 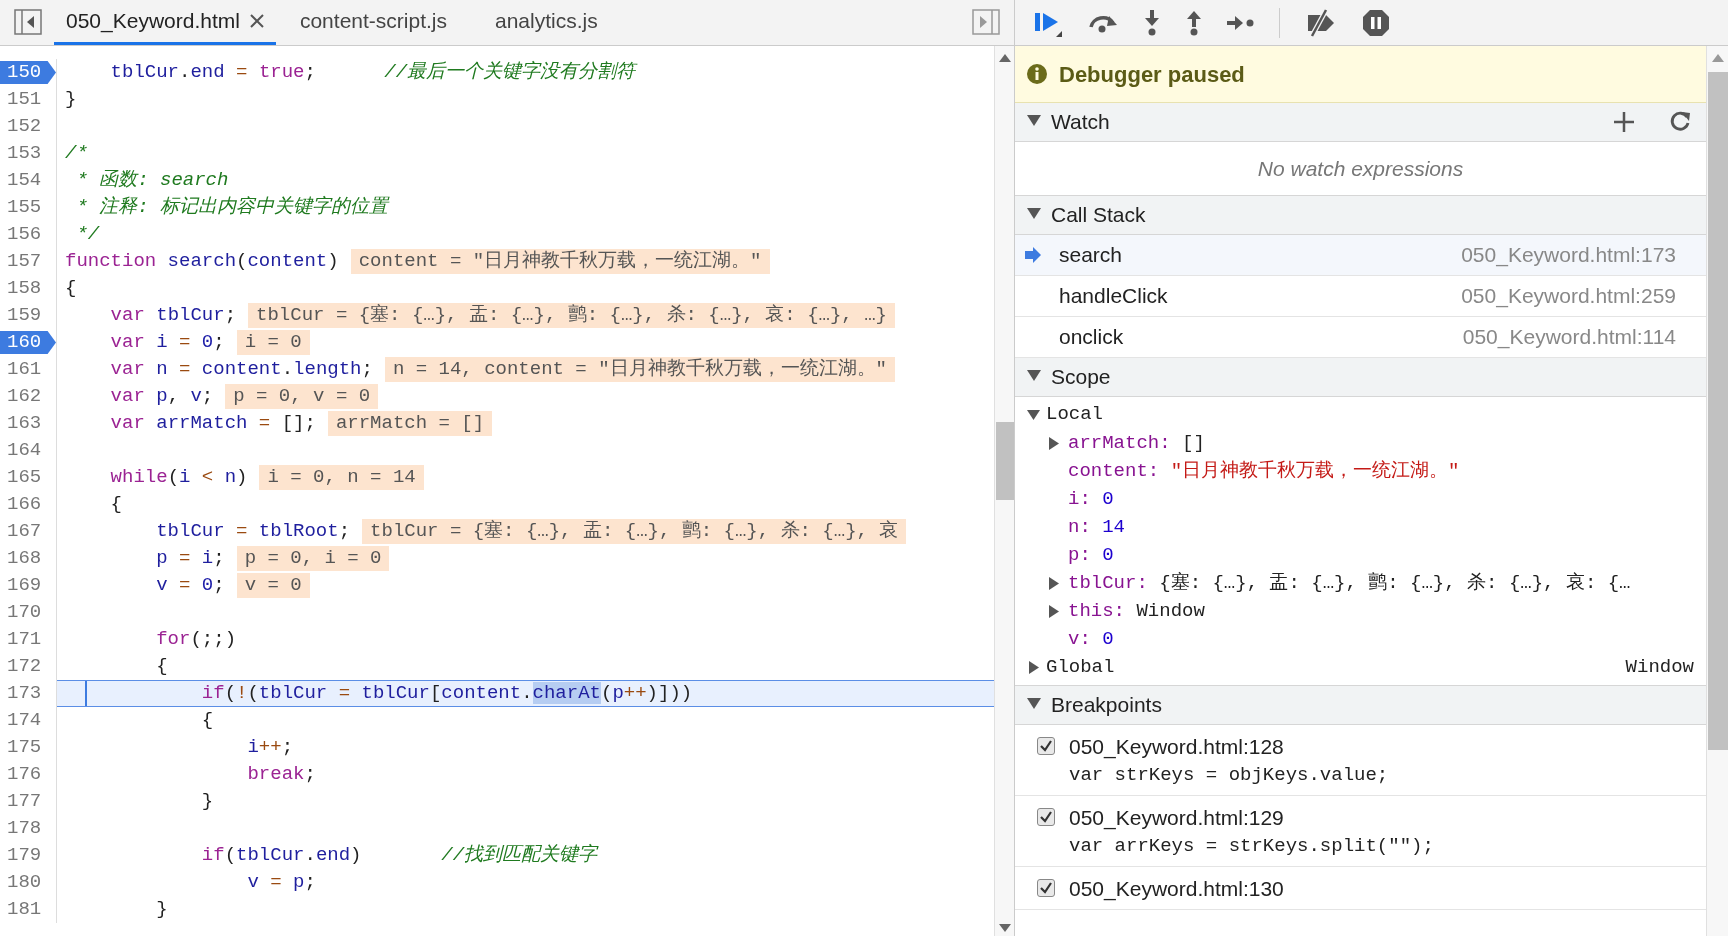 I want to click on step-into-icon, so click(x=1152, y=22).